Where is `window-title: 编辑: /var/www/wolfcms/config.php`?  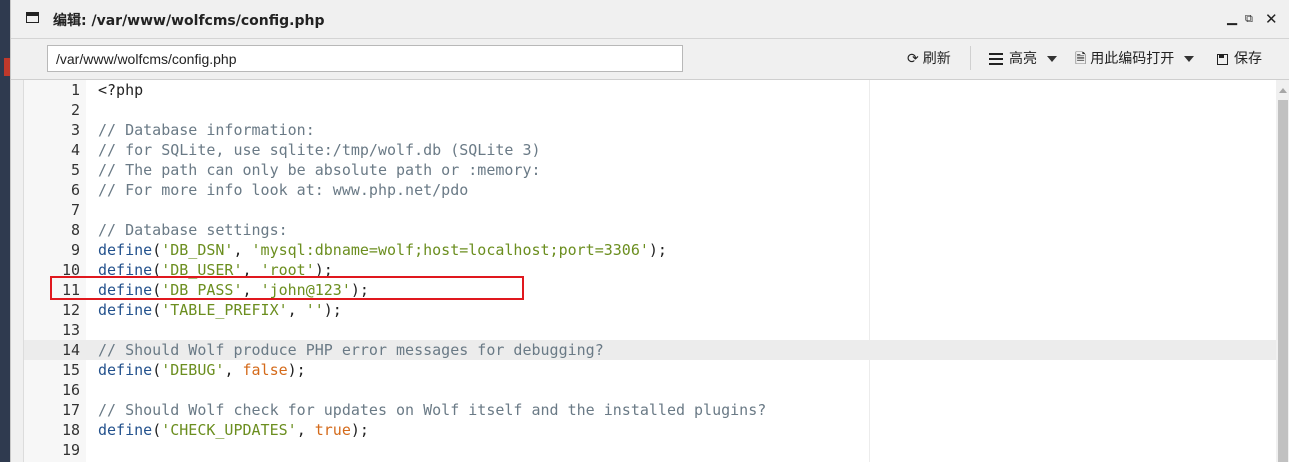
window-title: 编辑: /var/www/wolfcms/config.php is located at coordinates (189, 21).